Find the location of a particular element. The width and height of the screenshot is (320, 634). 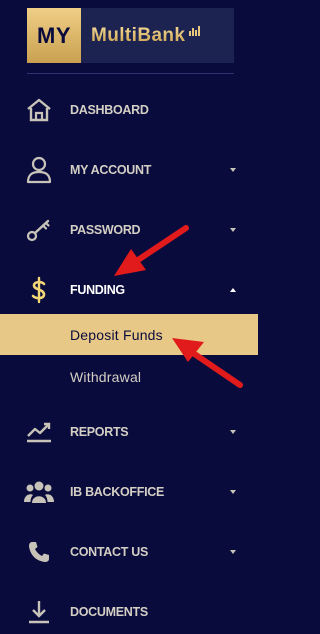

menu-item-funding: FUNDING is located at coordinates (129, 290).